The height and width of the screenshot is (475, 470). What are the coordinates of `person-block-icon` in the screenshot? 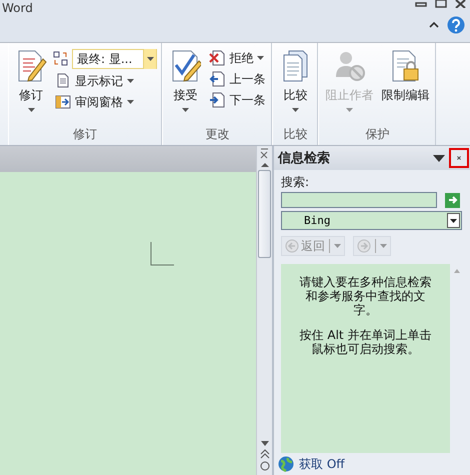 It's located at (349, 66).